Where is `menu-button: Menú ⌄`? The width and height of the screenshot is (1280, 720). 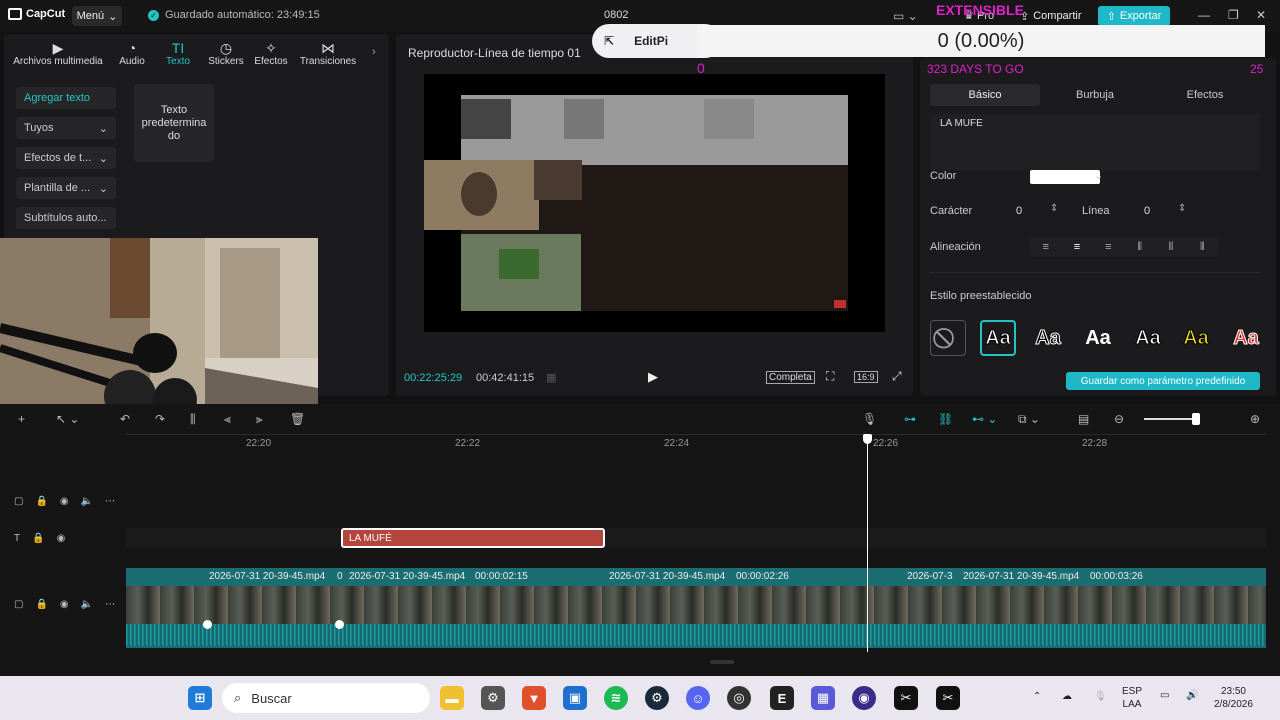
menu-button: Menú ⌄ is located at coordinates (97, 16).